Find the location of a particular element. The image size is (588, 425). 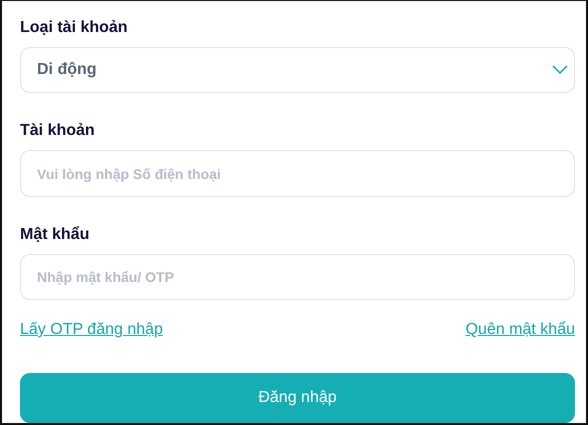

text-link: Quên mật khẩu is located at coordinates (520, 330).